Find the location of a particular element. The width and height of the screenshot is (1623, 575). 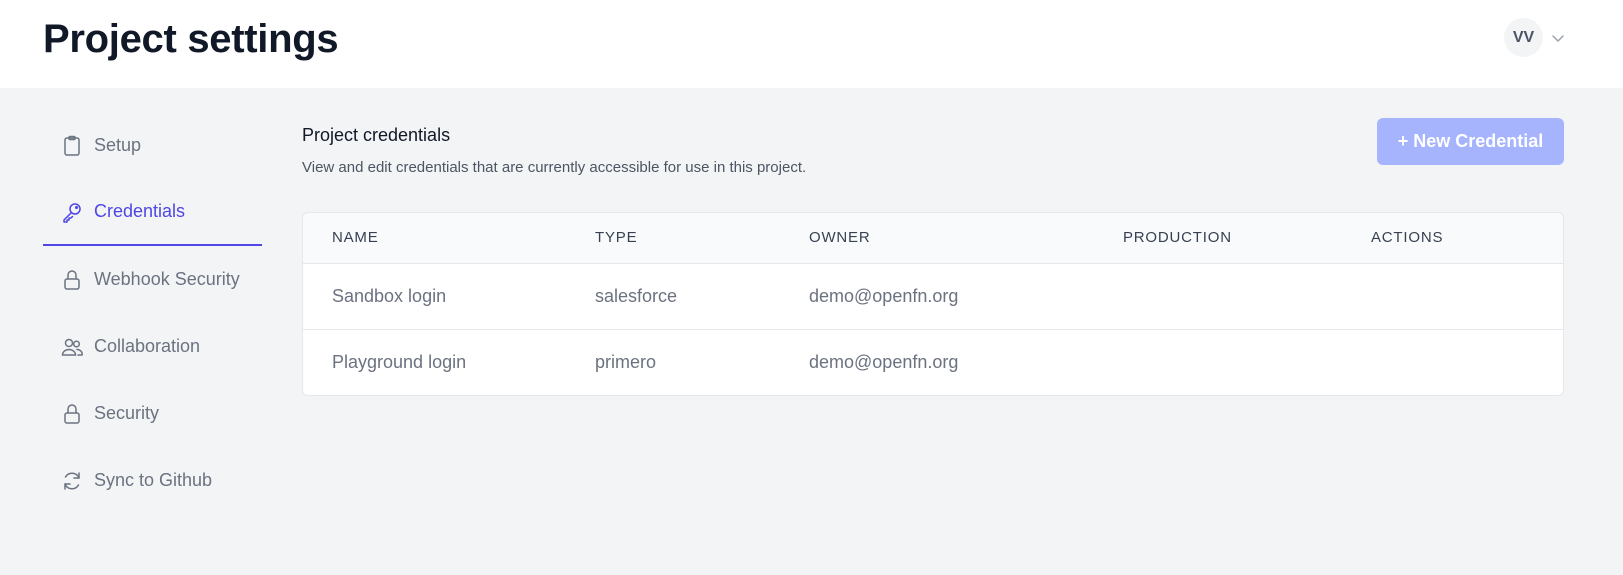

sidebar-item-label: Security is located at coordinates (127, 413).